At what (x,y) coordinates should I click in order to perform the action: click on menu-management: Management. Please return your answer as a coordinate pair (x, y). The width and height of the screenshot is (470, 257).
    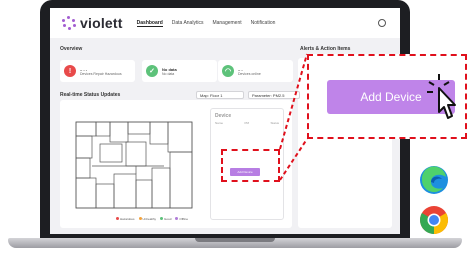
    Looking at the image, I should click on (226, 23).